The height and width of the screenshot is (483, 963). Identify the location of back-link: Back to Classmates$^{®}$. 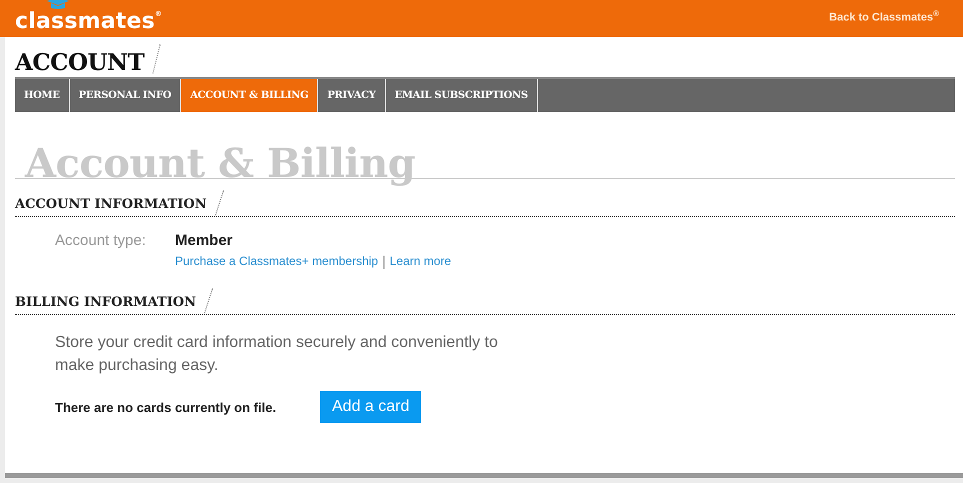
(884, 16).